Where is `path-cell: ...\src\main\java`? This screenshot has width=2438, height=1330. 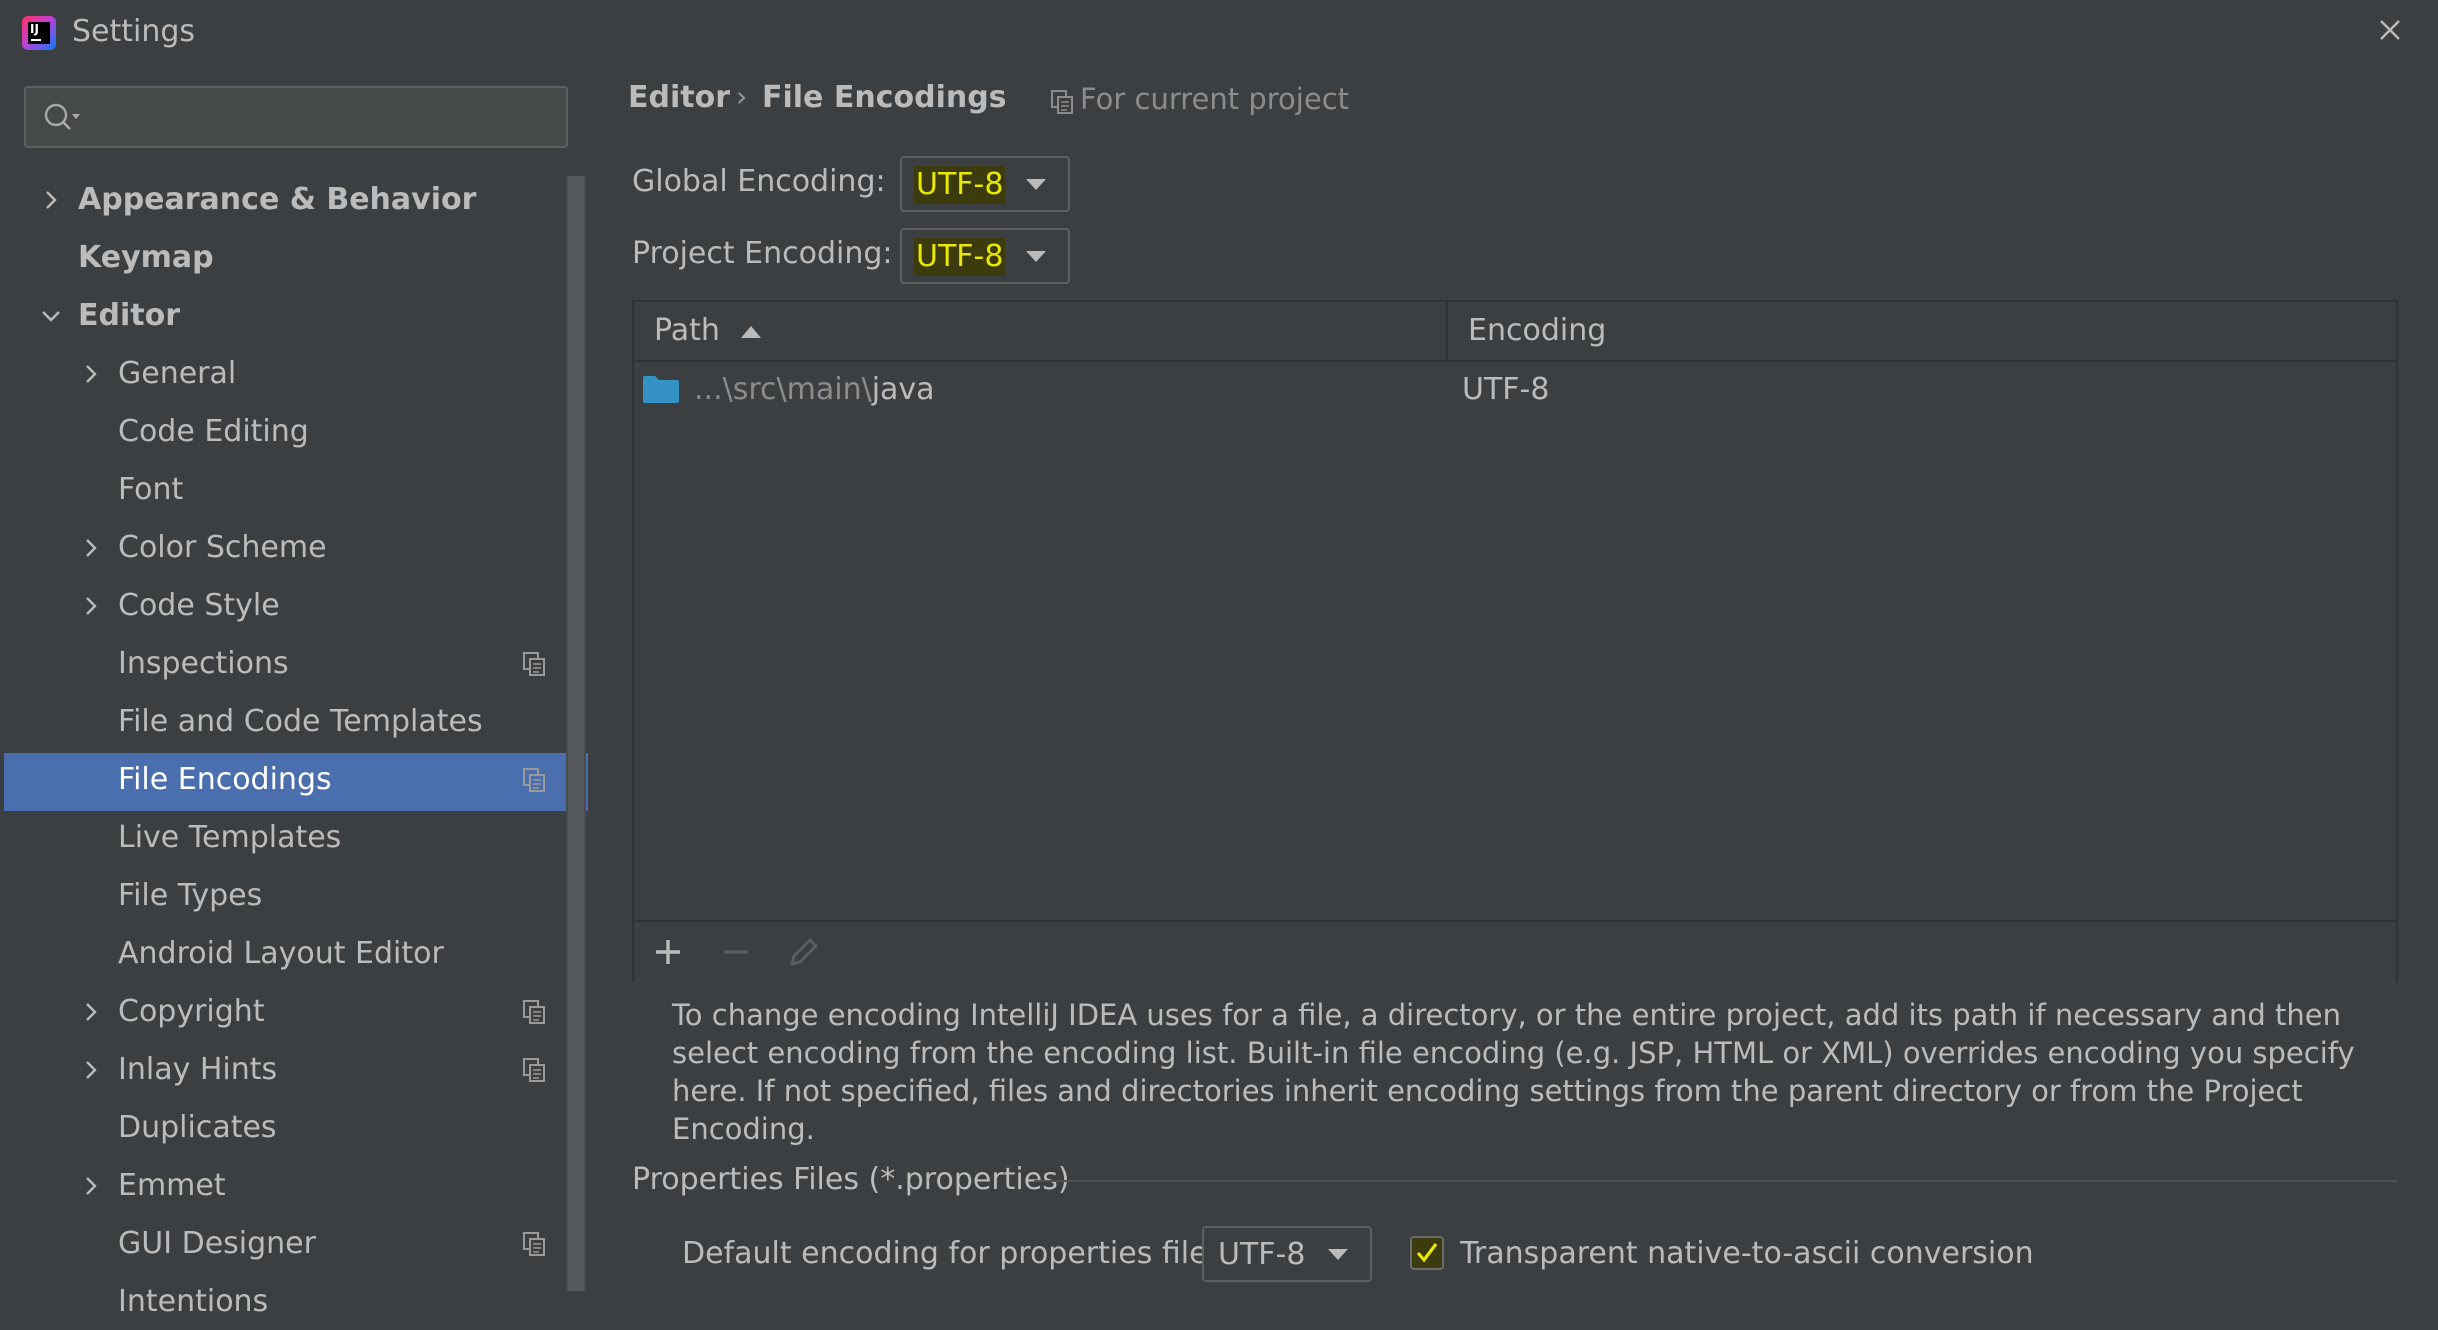
path-cell: ...\src\main\java is located at coordinates (814, 390).